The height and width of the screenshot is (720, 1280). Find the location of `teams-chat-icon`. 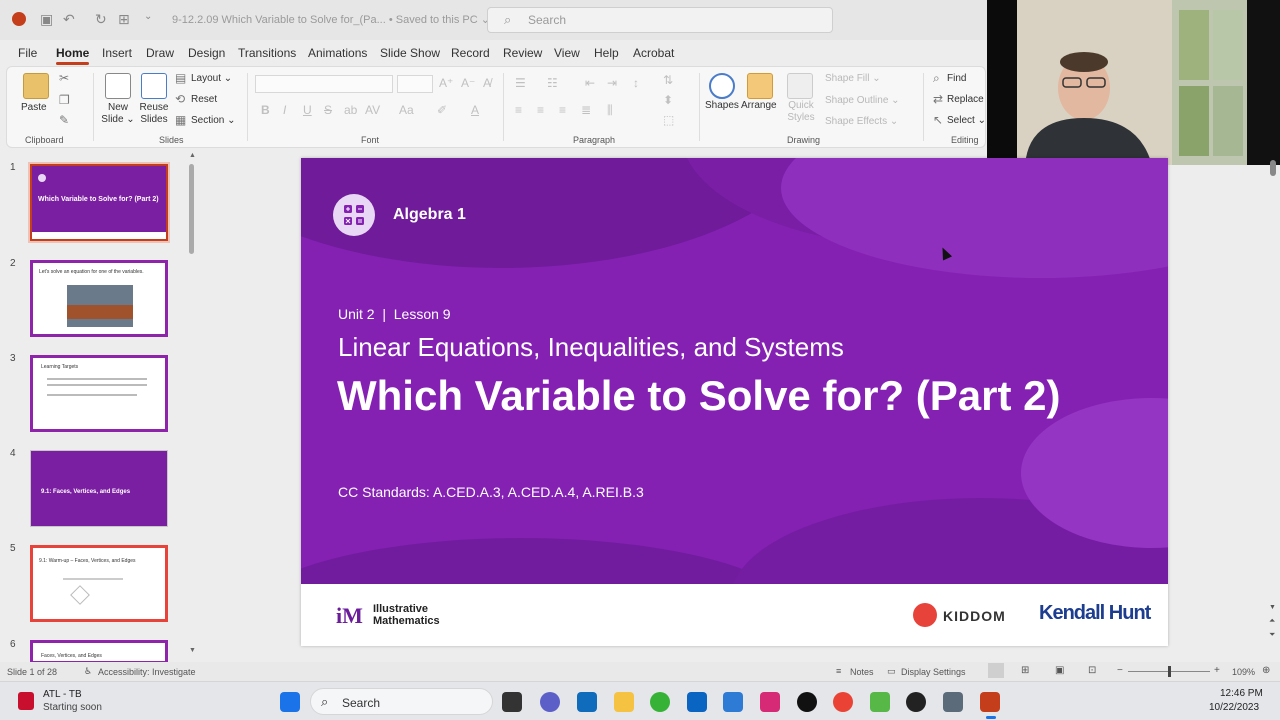

teams-chat-icon is located at coordinates (550, 702).